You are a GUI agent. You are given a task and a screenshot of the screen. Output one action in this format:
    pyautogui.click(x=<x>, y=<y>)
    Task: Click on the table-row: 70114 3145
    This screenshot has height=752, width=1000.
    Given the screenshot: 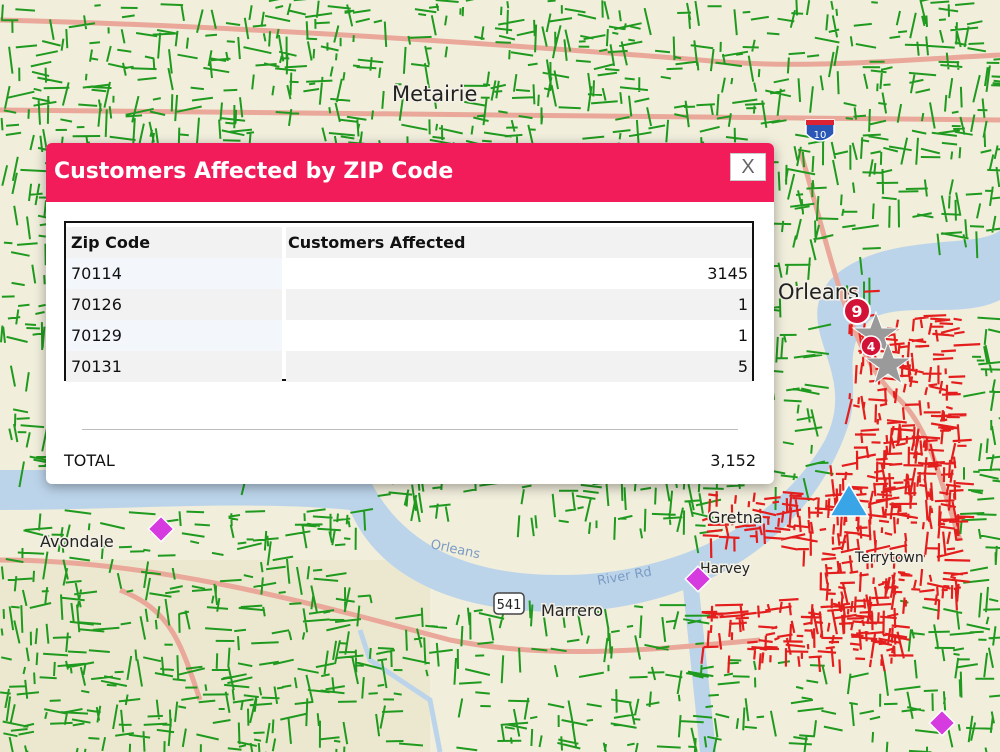 What is the action you would take?
    pyautogui.click(x=409, y=273)
    